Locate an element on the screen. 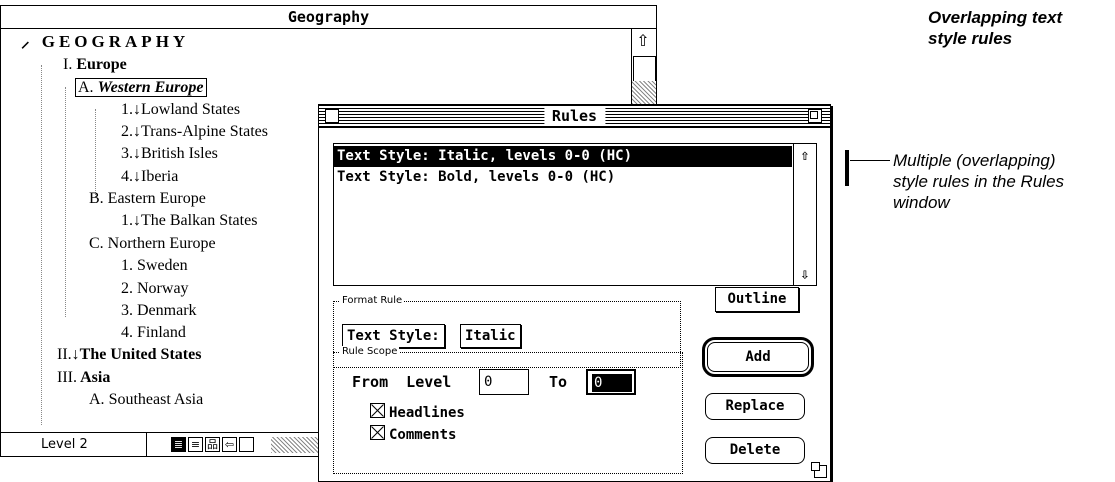  outline-row: 1.↓Lowland States is located at coordinates (180, 110).